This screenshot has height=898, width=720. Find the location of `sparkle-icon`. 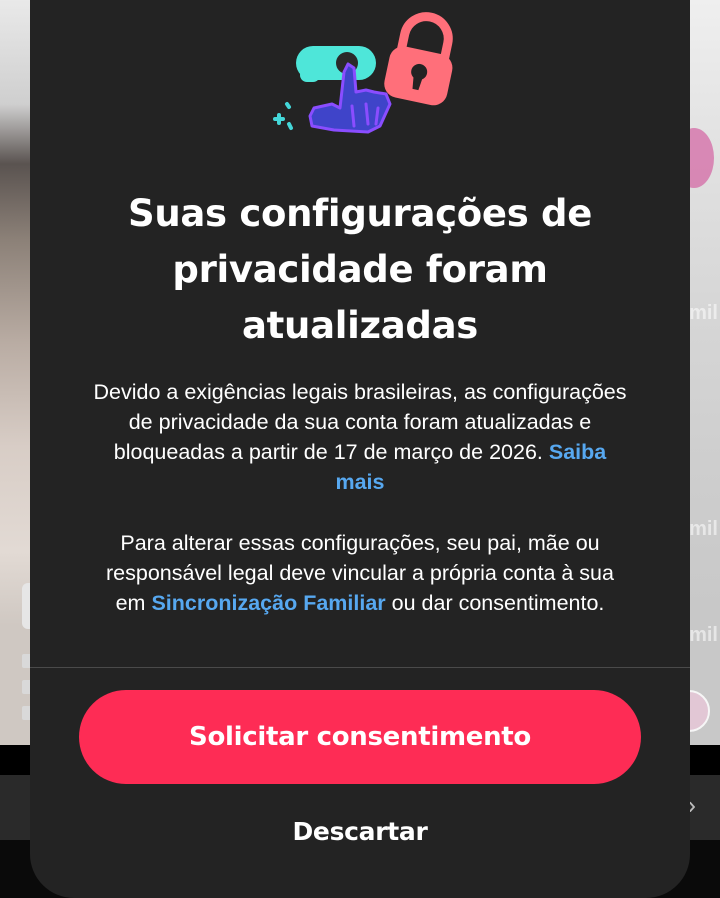

sparkle-icon is located at coordinates (283, 116).